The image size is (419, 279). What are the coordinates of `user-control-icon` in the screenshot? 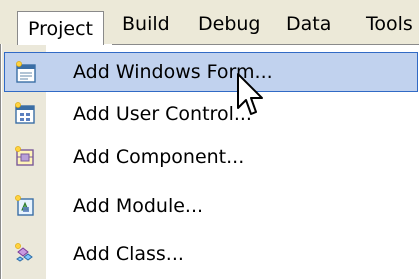 It's located at (25, 114).